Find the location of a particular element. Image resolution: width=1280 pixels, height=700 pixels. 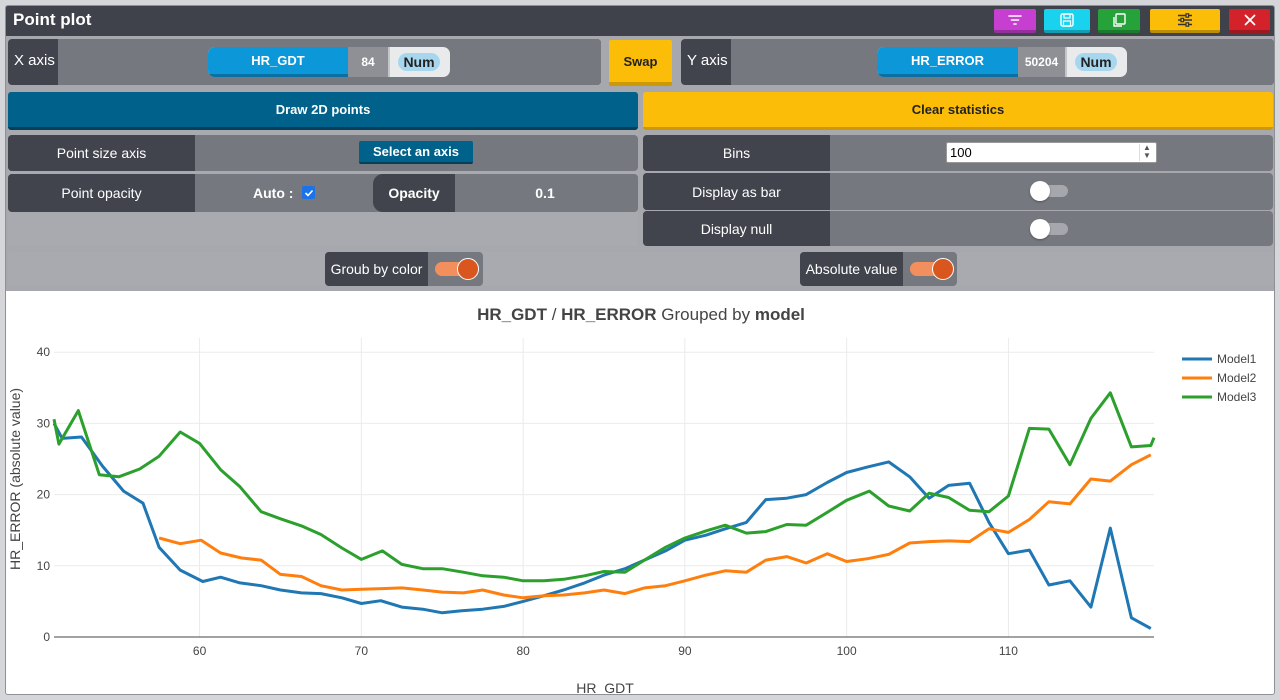

x-axis-panel: X axis HR_GDT 84 Num is located at coordinates (304, 62).